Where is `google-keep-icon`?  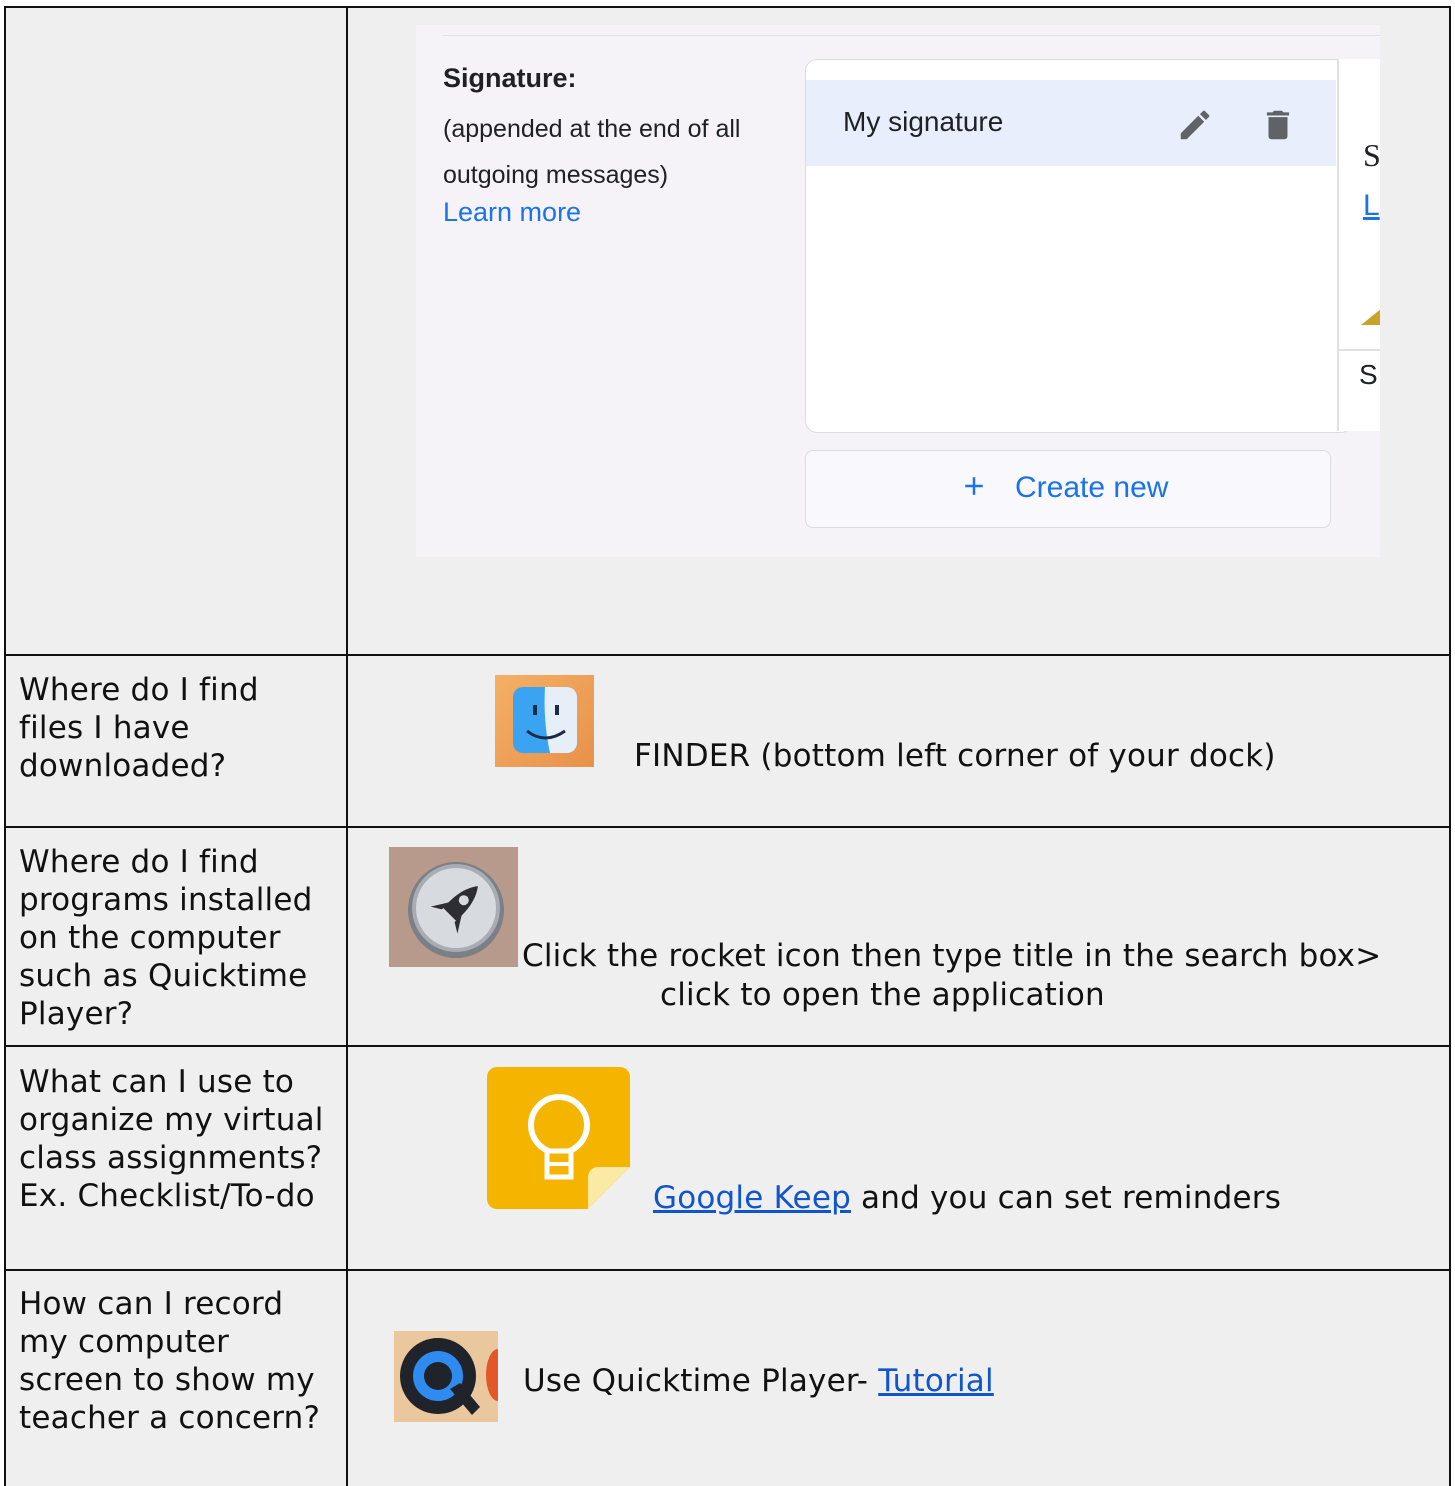
google-keep-icon is located at coordinates (558, 1138).